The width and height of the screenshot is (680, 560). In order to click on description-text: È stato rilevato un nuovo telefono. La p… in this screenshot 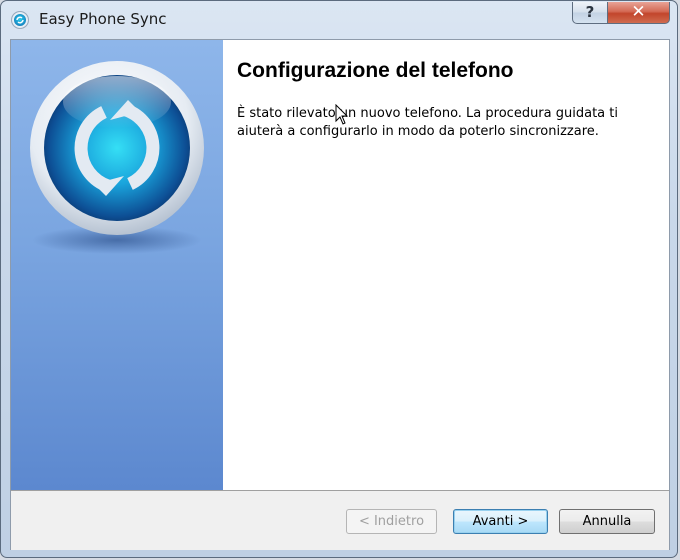, I will do `click(427, 122)`.